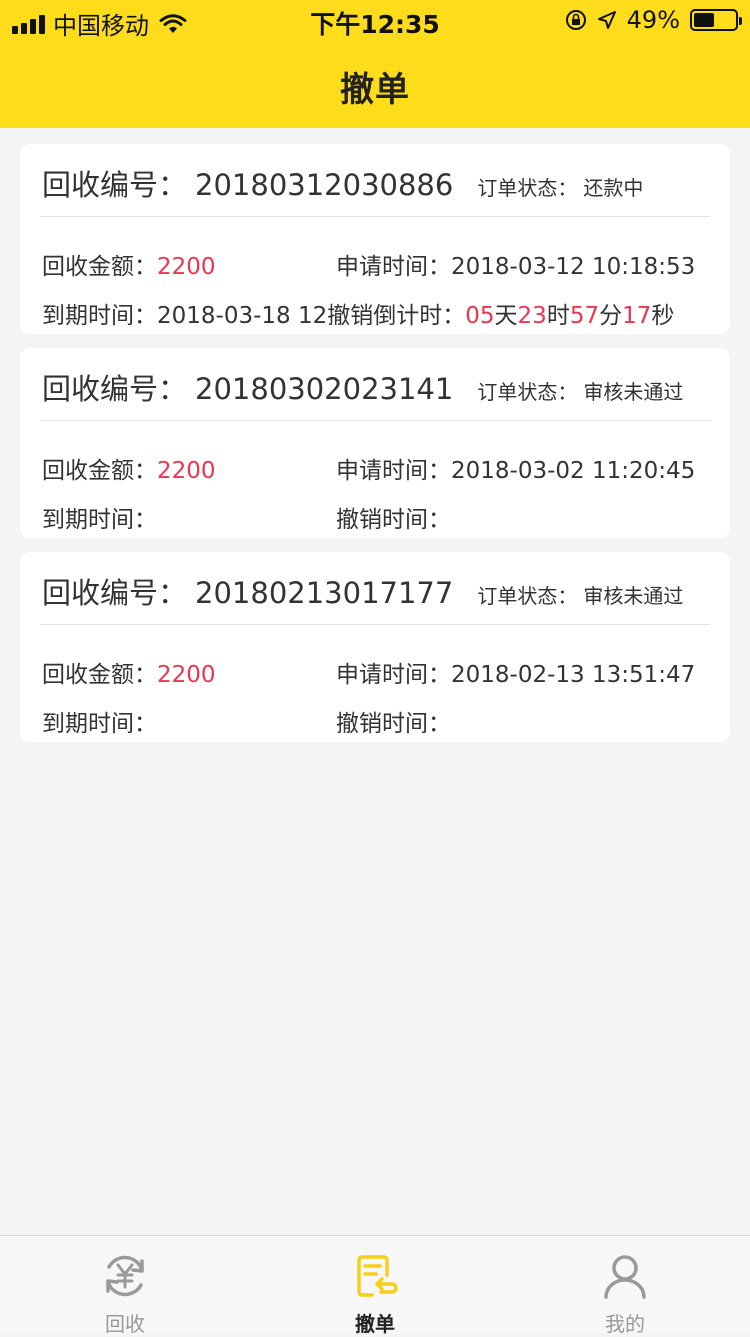 This screenshot has width=750, height=1337. Describe the element at coordinates (532, 316) in the screenshot. I see `countdown-hours: 23` at that location.